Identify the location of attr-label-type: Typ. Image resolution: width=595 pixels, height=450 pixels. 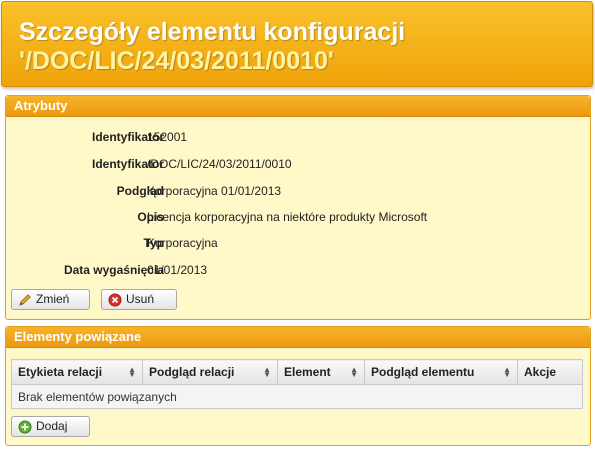
(153, 243).